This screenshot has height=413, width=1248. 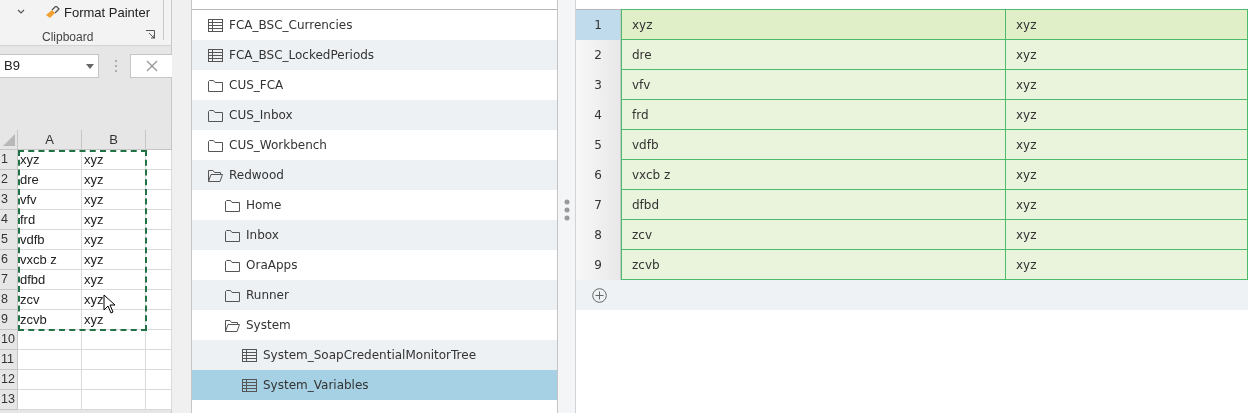 I want to click on column-header: B, so click(x=114, y=140).